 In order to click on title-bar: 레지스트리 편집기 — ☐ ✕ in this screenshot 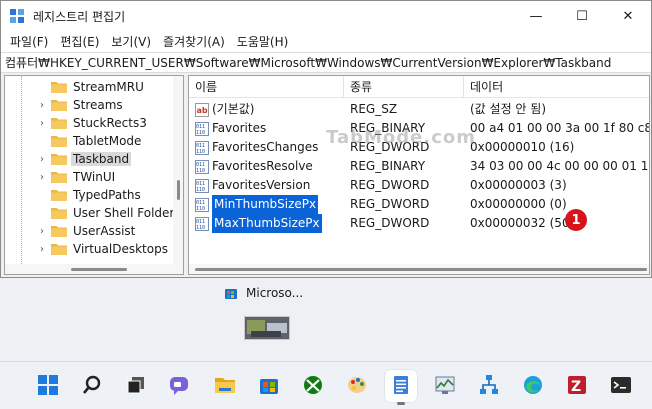, I will do `click(326, 16)`.